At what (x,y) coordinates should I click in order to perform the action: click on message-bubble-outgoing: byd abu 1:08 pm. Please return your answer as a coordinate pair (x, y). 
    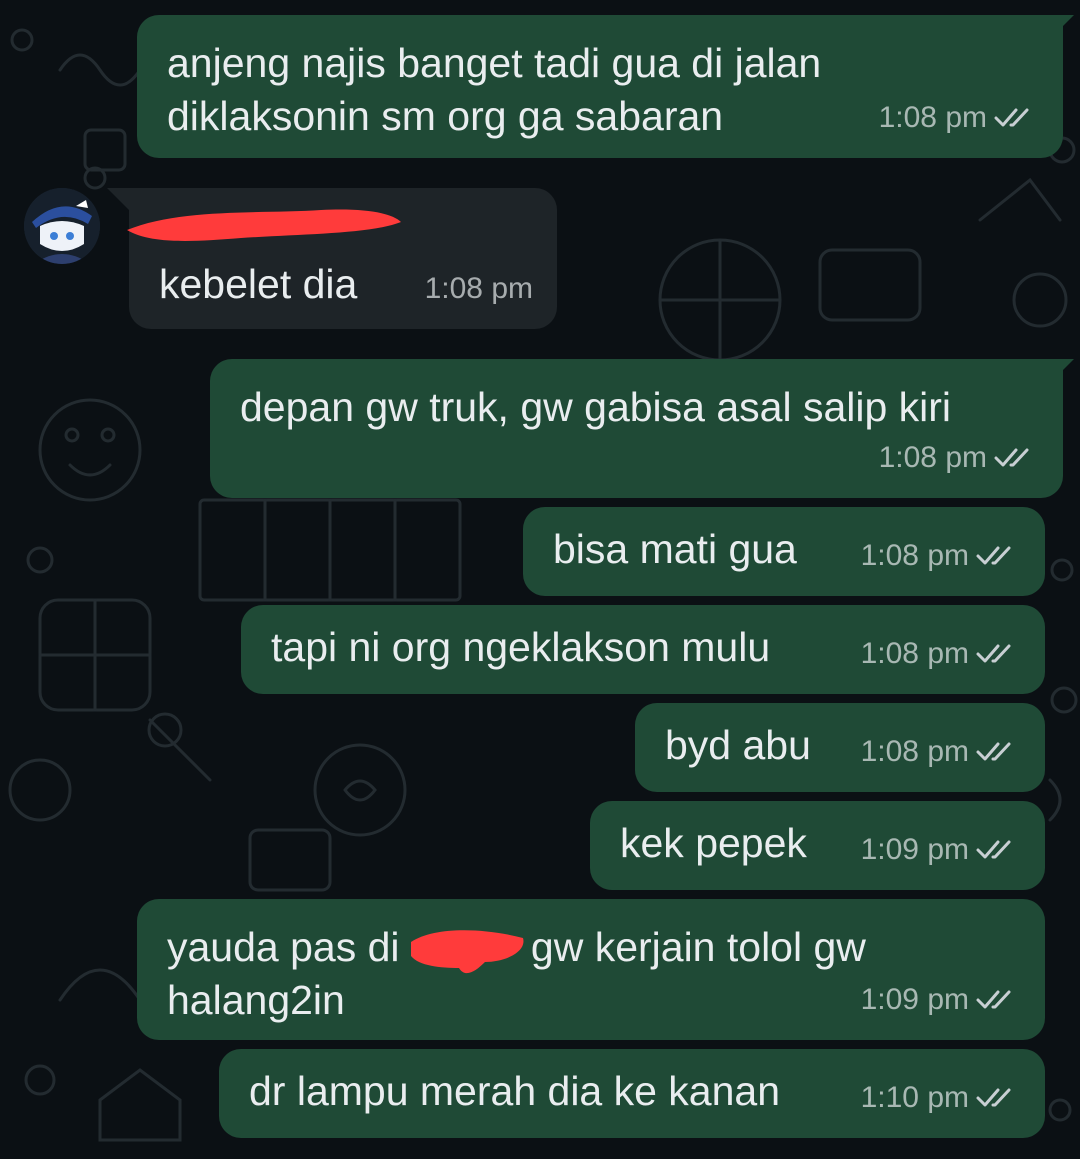
    Looking at the image, I should click on (840, 747).